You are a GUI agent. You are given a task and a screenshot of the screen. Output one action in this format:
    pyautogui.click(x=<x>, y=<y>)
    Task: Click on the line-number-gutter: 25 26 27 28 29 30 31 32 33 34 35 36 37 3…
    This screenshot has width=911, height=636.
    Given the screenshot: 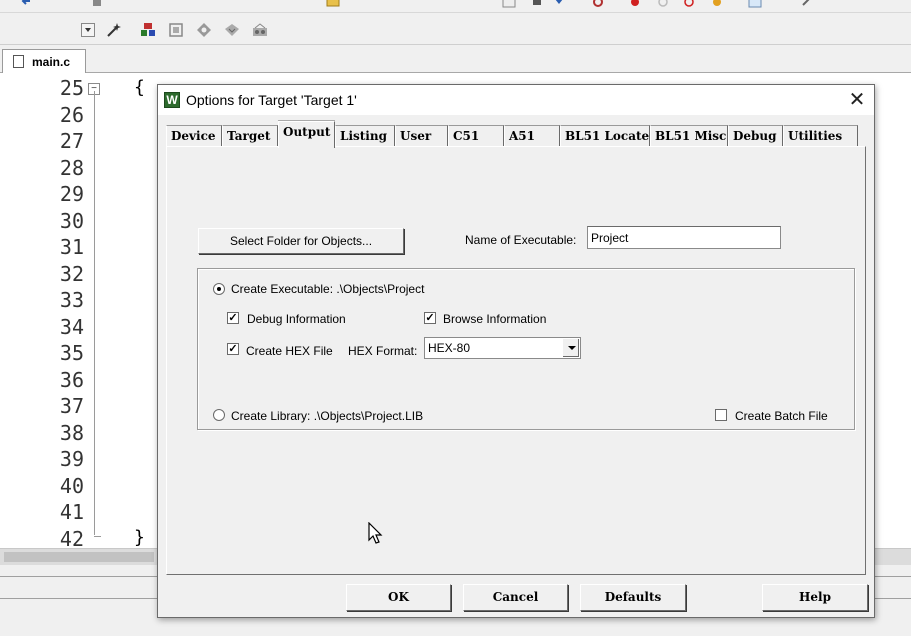 What is the action you would take?
    pyautogui.click(x=50, y=310)
    